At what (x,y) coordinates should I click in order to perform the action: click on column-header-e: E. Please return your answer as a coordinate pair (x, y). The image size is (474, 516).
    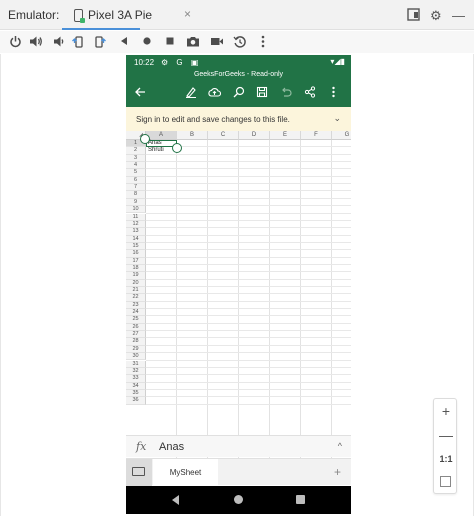
    Looking at the image, I should click on (285, 135).